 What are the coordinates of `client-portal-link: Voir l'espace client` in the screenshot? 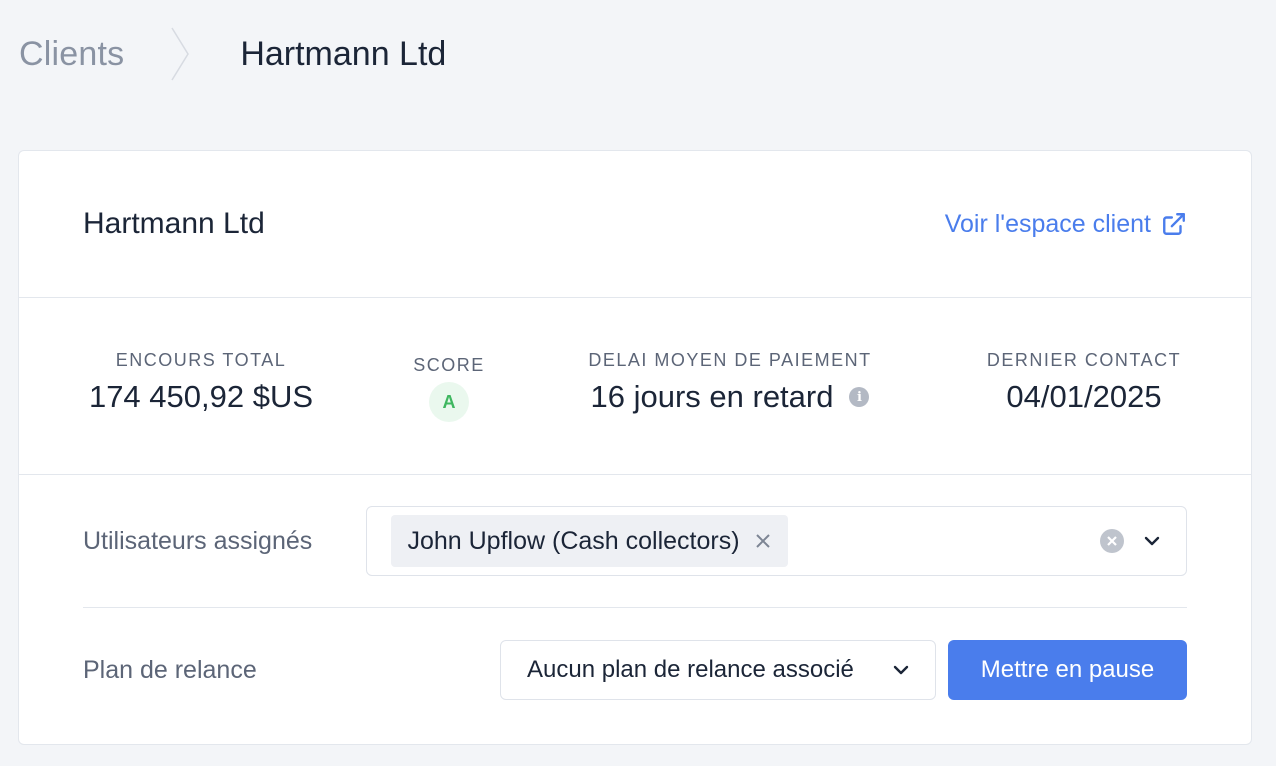 It's located at (1066, 224).